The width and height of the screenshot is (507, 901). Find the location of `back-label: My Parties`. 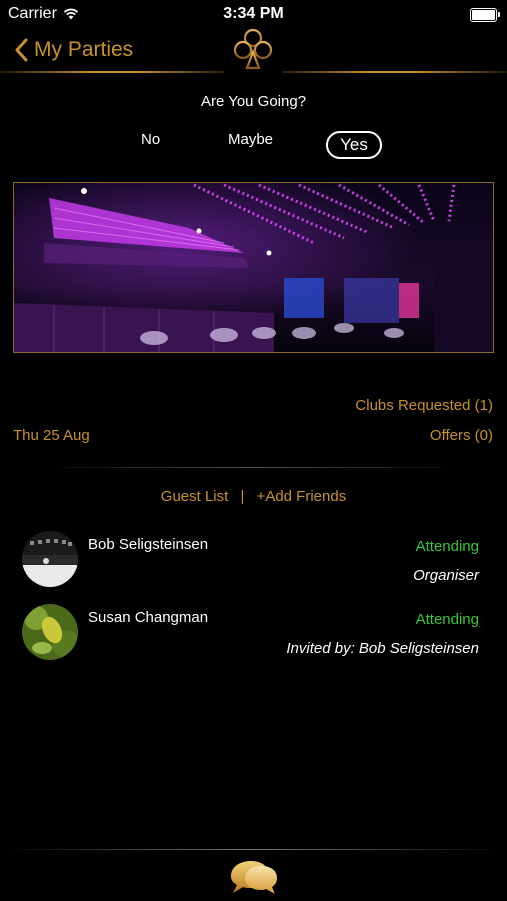

back-label: My Parties is located at coordinates (84, 49).